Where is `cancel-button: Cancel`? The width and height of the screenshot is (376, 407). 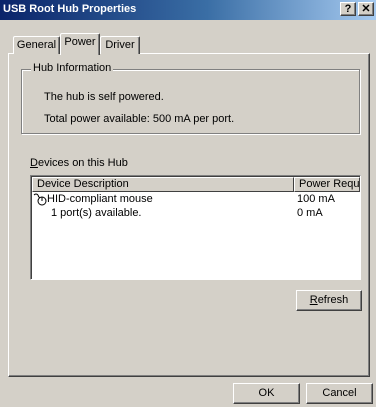 cancel-button: Cancel is located at coordinates (339, 393).